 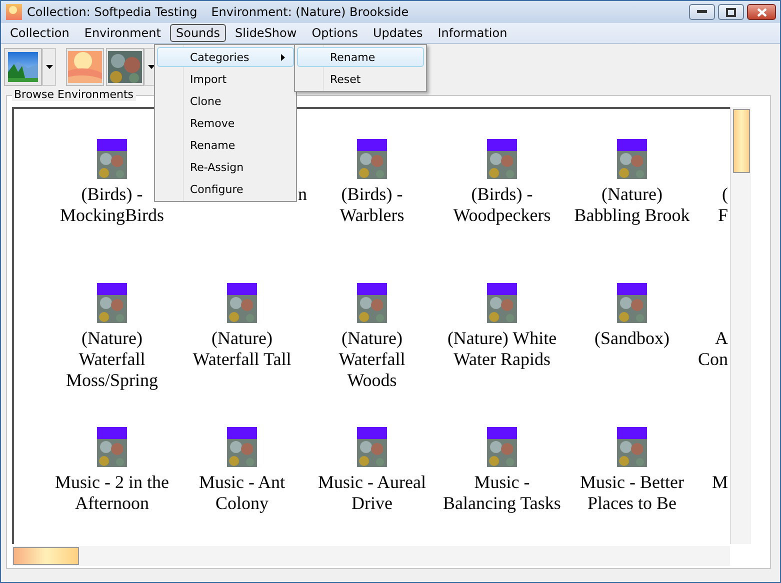 What do you see at coordinates (372, 205) in the screenshot?
I see `environment-label: (Birds) - Warblers` at bounding box center [372, 205].